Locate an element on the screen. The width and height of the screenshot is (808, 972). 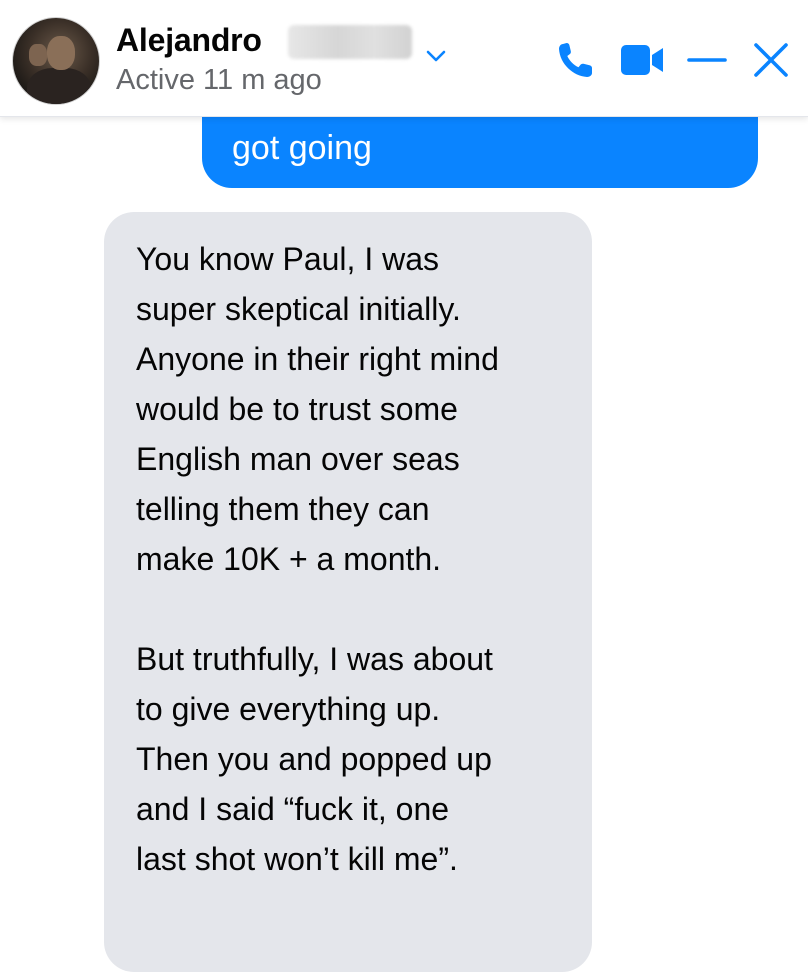
phone-icon is located at coordinates (577, 60).